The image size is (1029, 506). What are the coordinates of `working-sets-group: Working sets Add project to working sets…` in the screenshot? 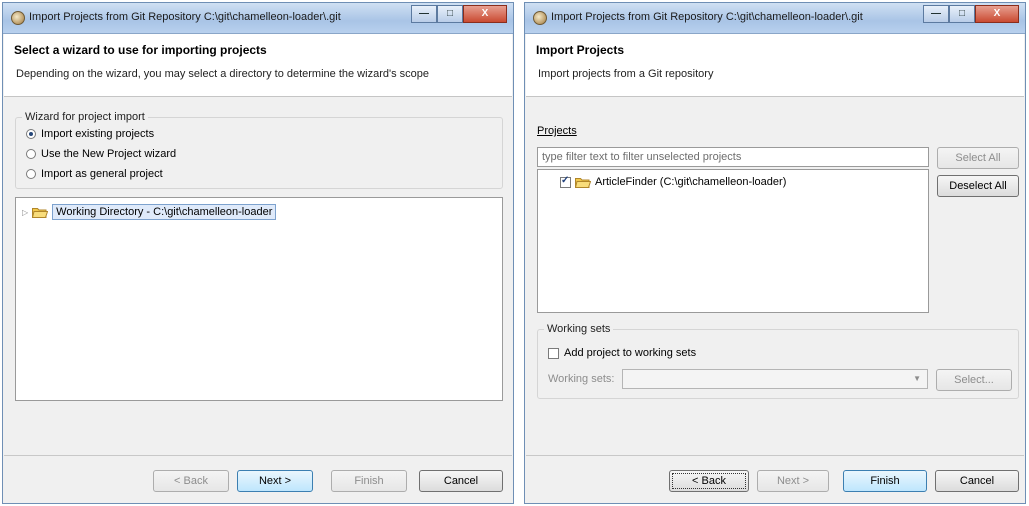 It's located at (778, 361).